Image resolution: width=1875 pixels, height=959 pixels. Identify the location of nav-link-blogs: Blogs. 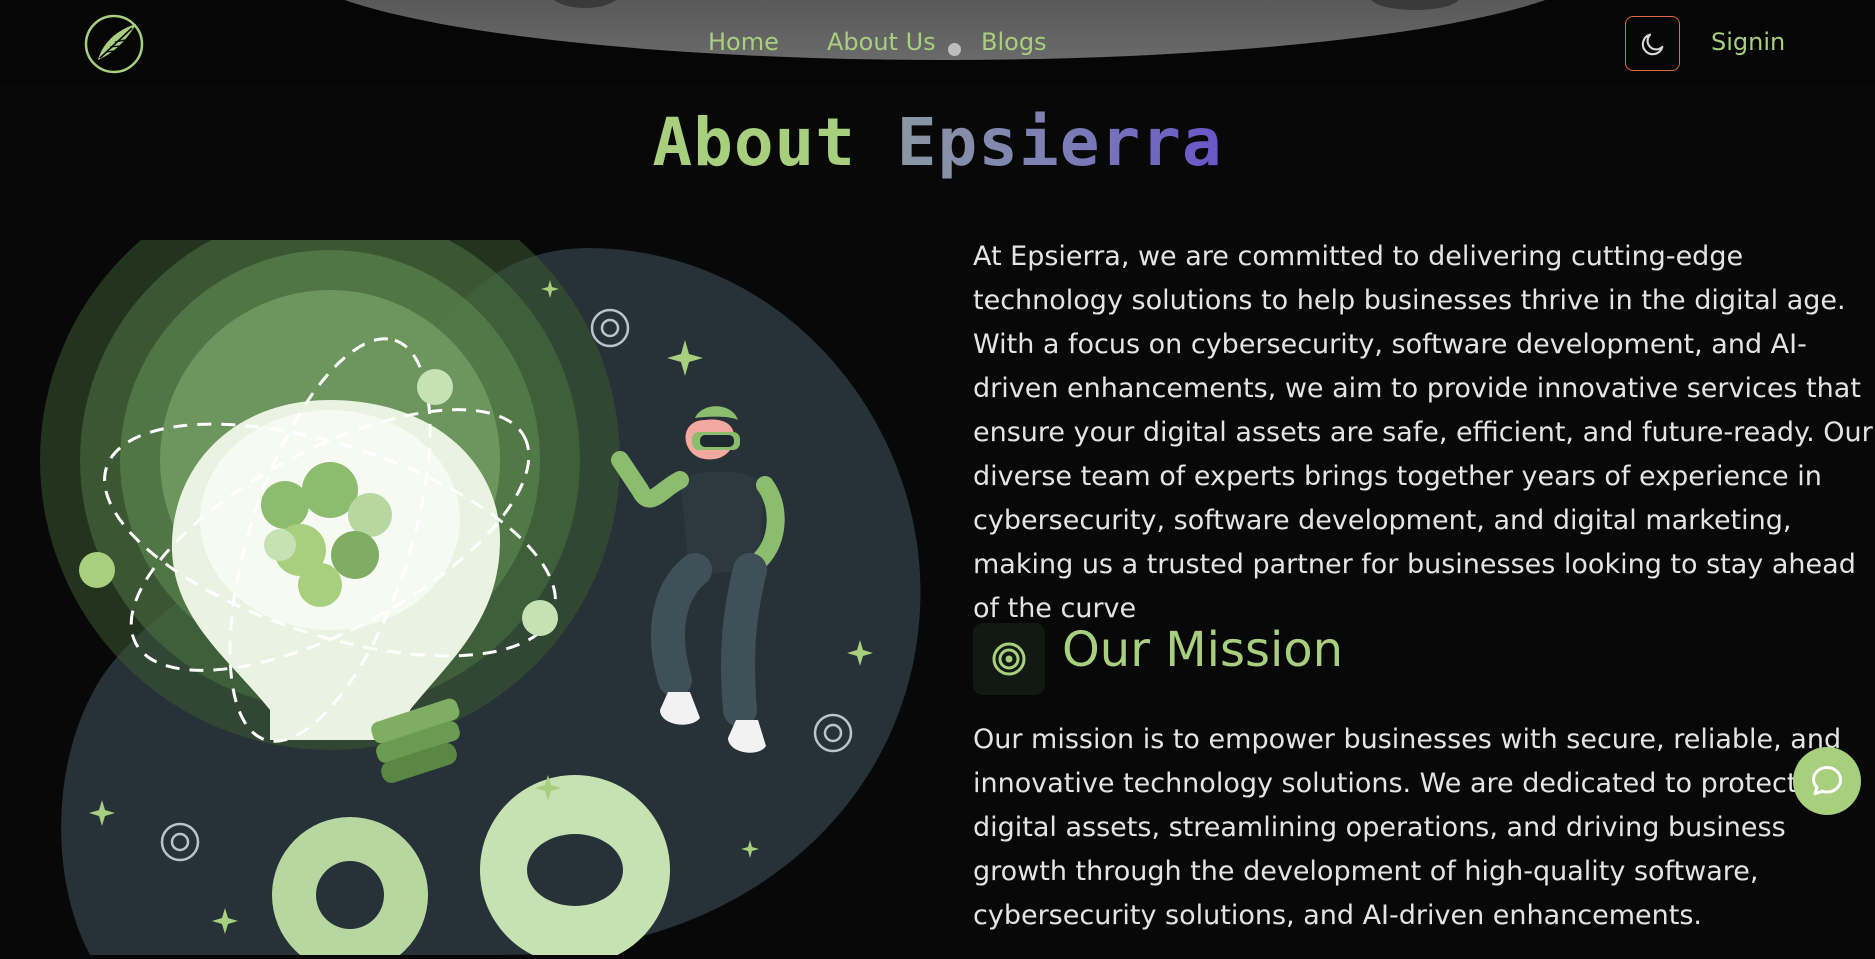
(1014, 42).